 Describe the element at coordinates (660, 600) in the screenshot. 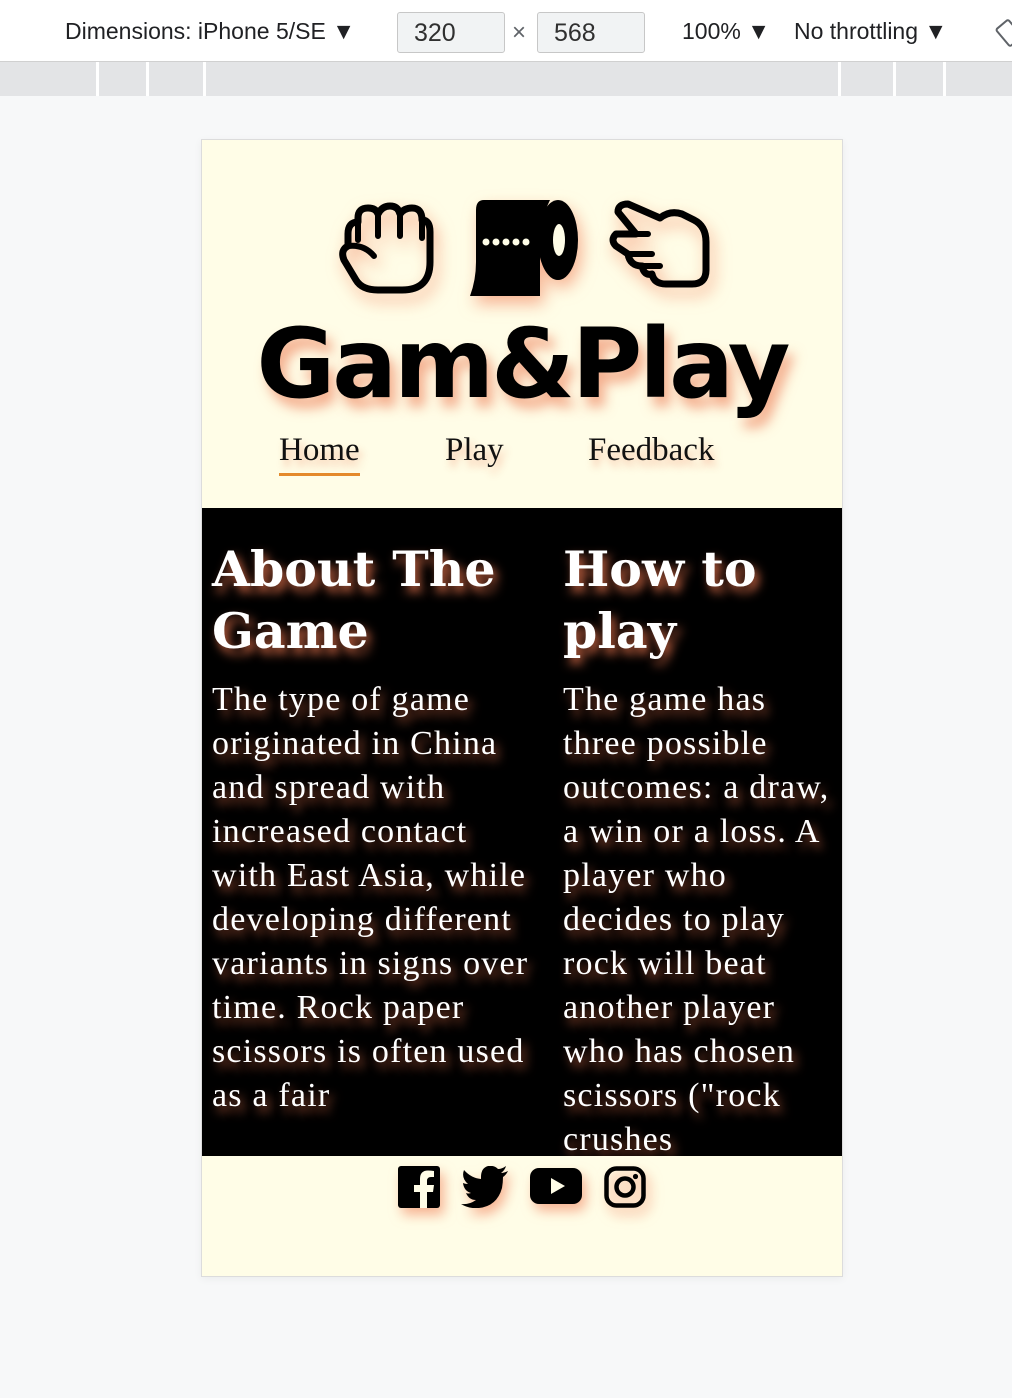

I see `how-to-play-heading: How to play` at that location.